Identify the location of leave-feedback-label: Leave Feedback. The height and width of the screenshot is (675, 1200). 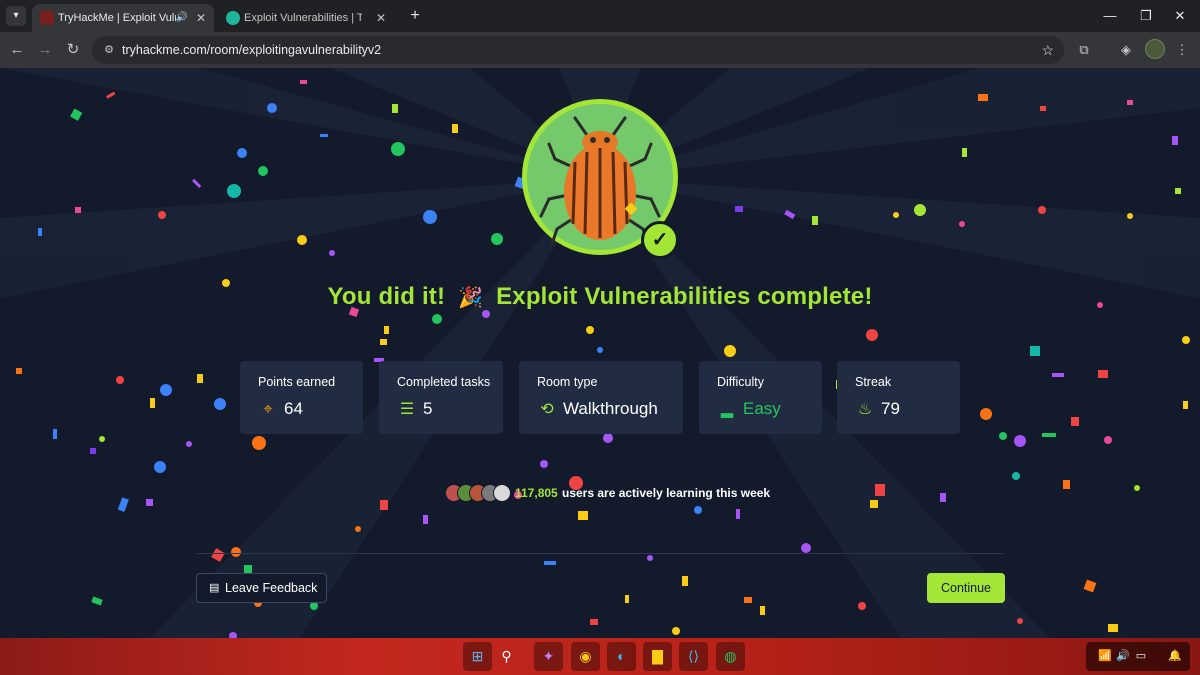
(271, 588).